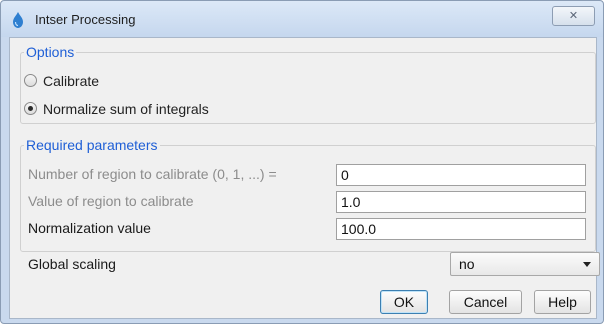 The image size is (606, 326). I want to click on close-icon: ✕, so click(573, 16).